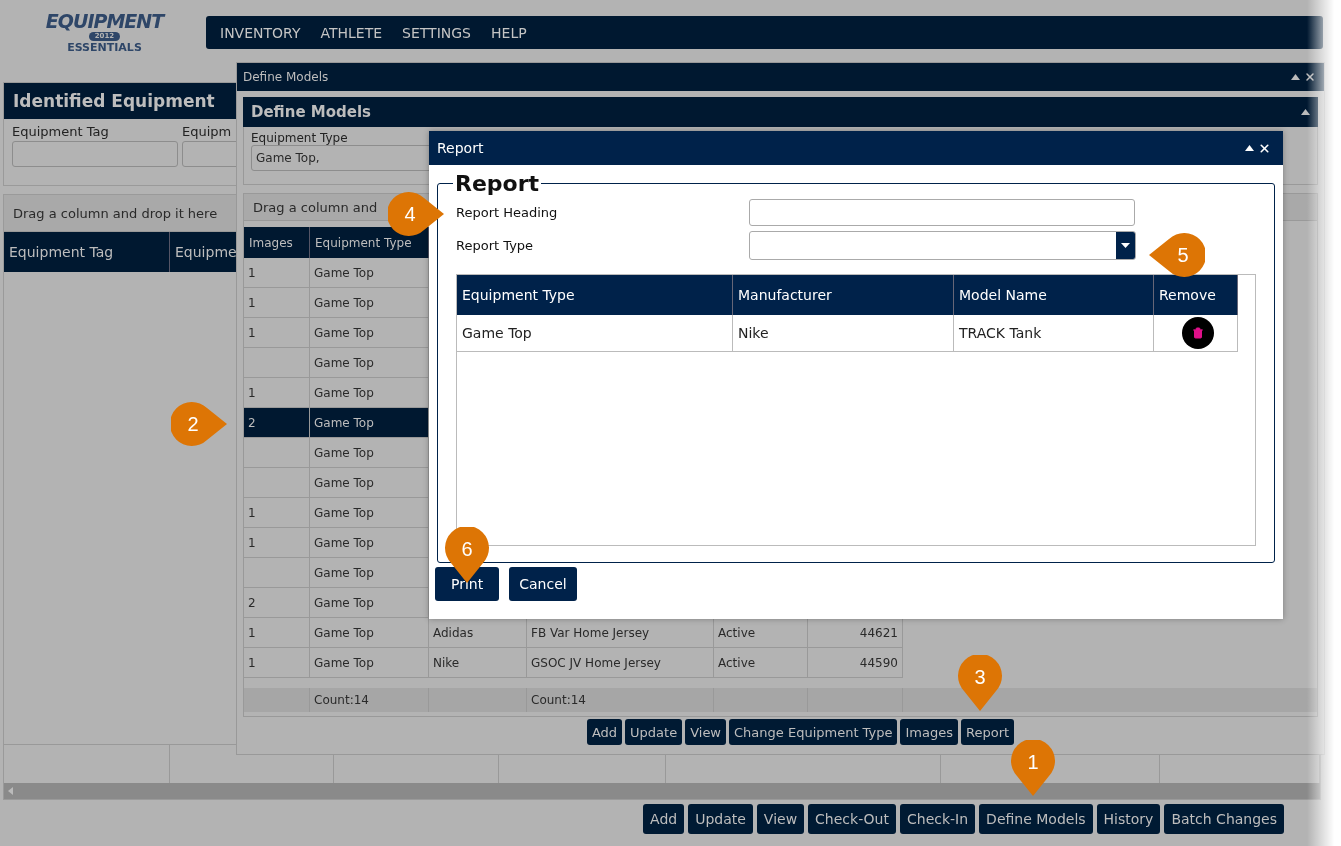  Describe the element at coordinates (543, 584) in the screenshot. I see `dialog-button: Cancel` at that location.